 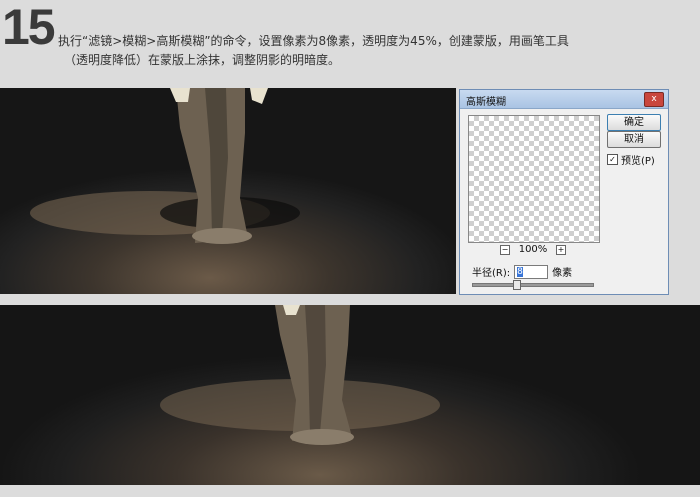 What do you see at coordinates (486, 102) in the screenshot?
I see `dialog-title: 高斯模糊` at bounding box center [486, 102].